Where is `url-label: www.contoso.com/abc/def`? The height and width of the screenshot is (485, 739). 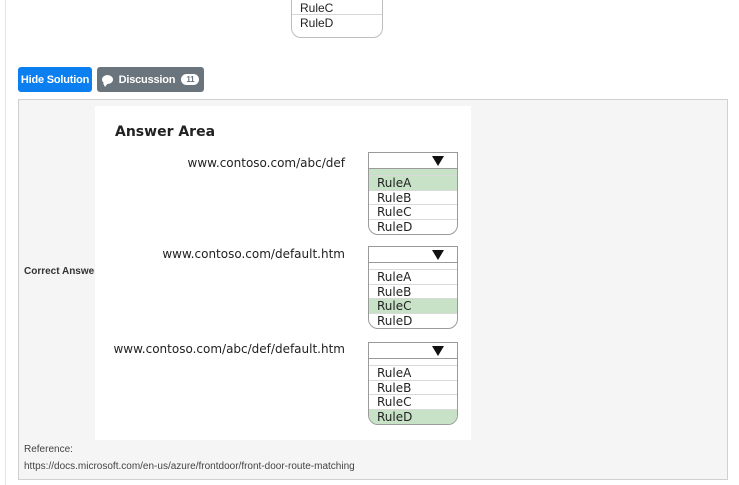 url-label: www.contoso.com/abc/def is located at coordinates (266, 163).